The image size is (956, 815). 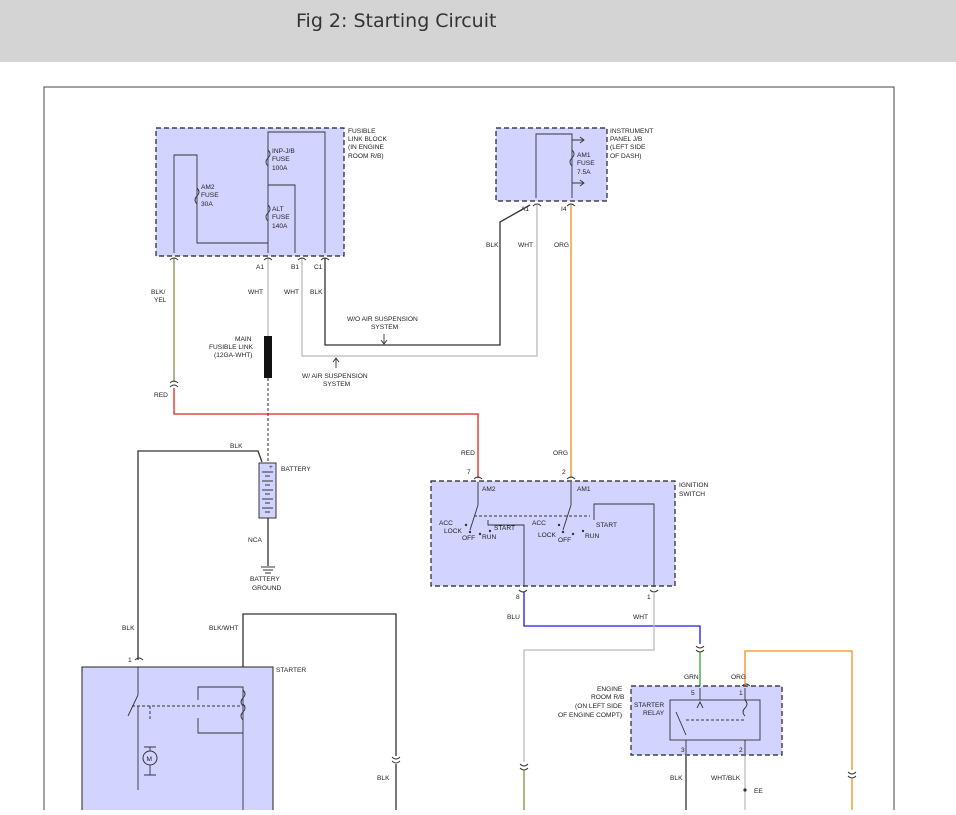 I want to click on pin-ign-7: 7, so click(x=469, y=472).